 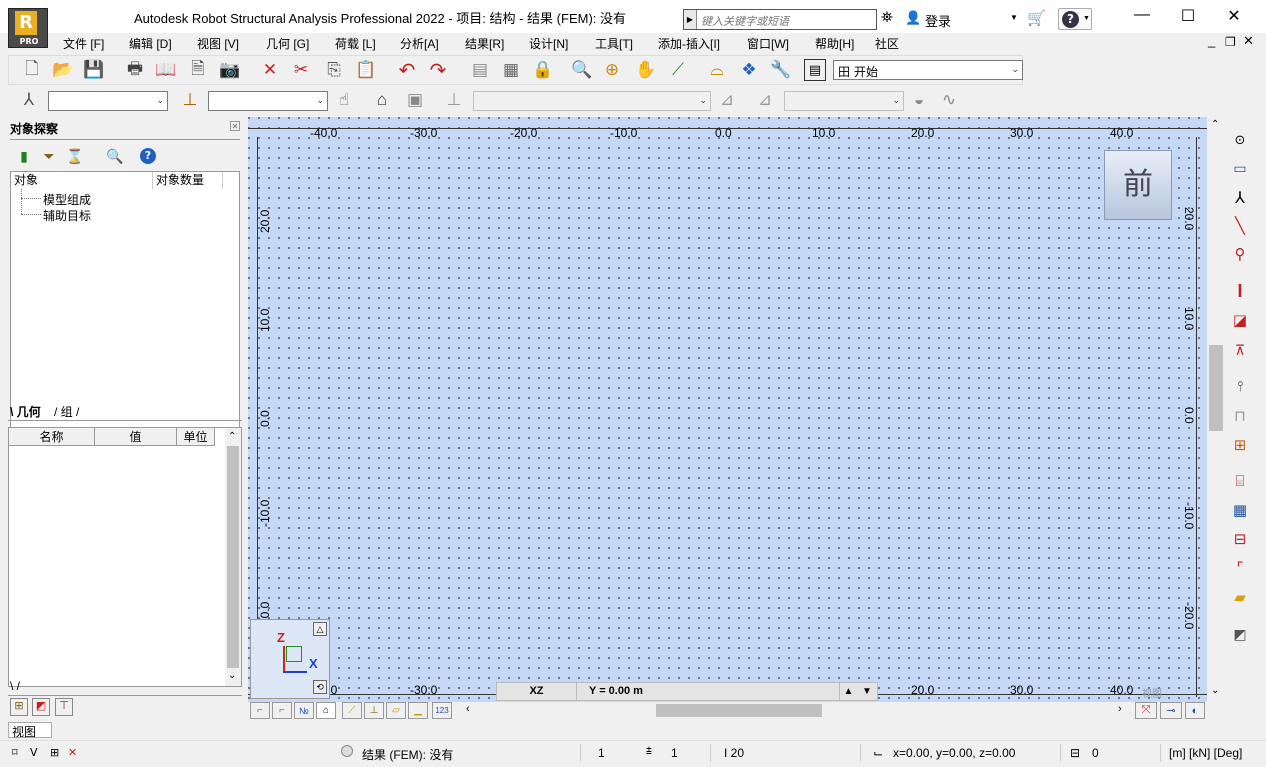 I want to click on bar-select: ⌄, so click(x=268, y=101).